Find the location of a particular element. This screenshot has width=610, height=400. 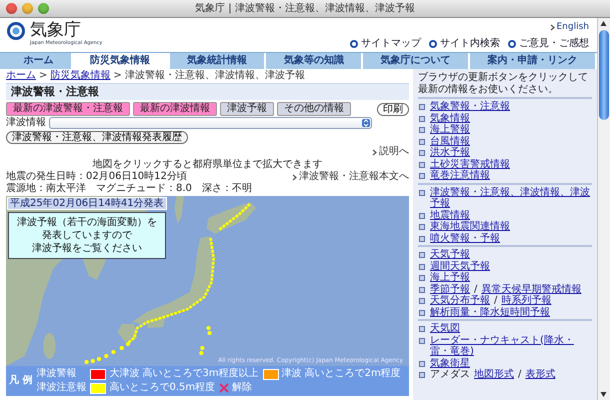

tab-button: その他の情報 is located at coordinates (314, 109).